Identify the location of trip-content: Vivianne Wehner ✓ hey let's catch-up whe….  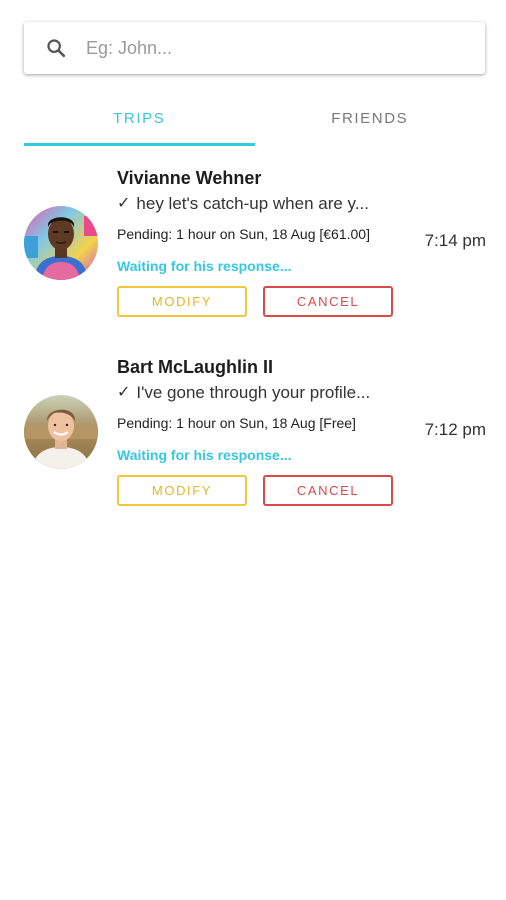
(262, 241).